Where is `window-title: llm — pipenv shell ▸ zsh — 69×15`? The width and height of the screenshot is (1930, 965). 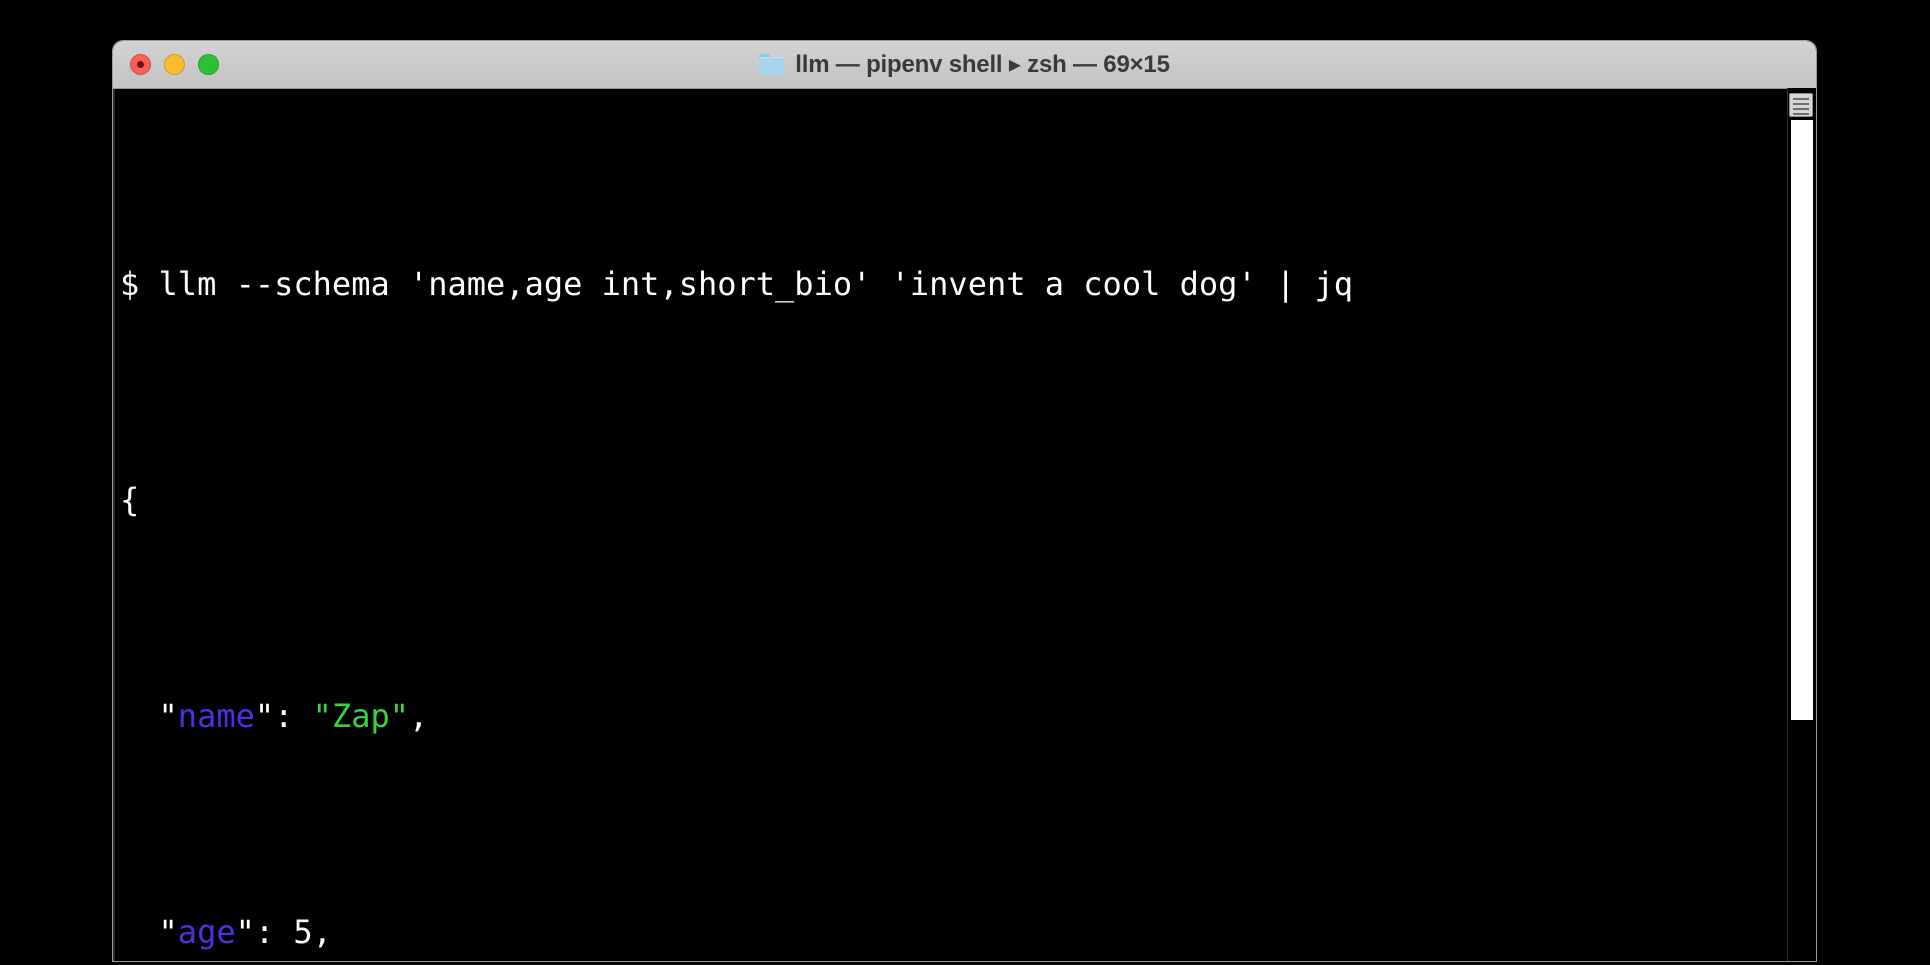 window-title: llm — pipenv shell ▸ zsh — 69×15 is located at coordinates (964, 64).